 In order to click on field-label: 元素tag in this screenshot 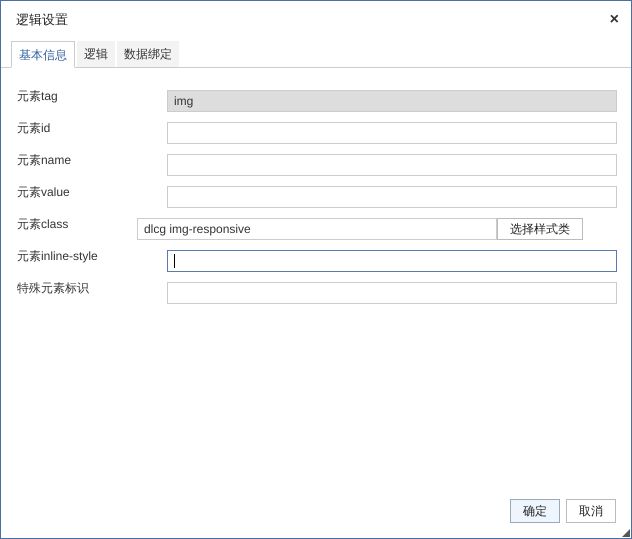, I will do `click(38, 96)`.